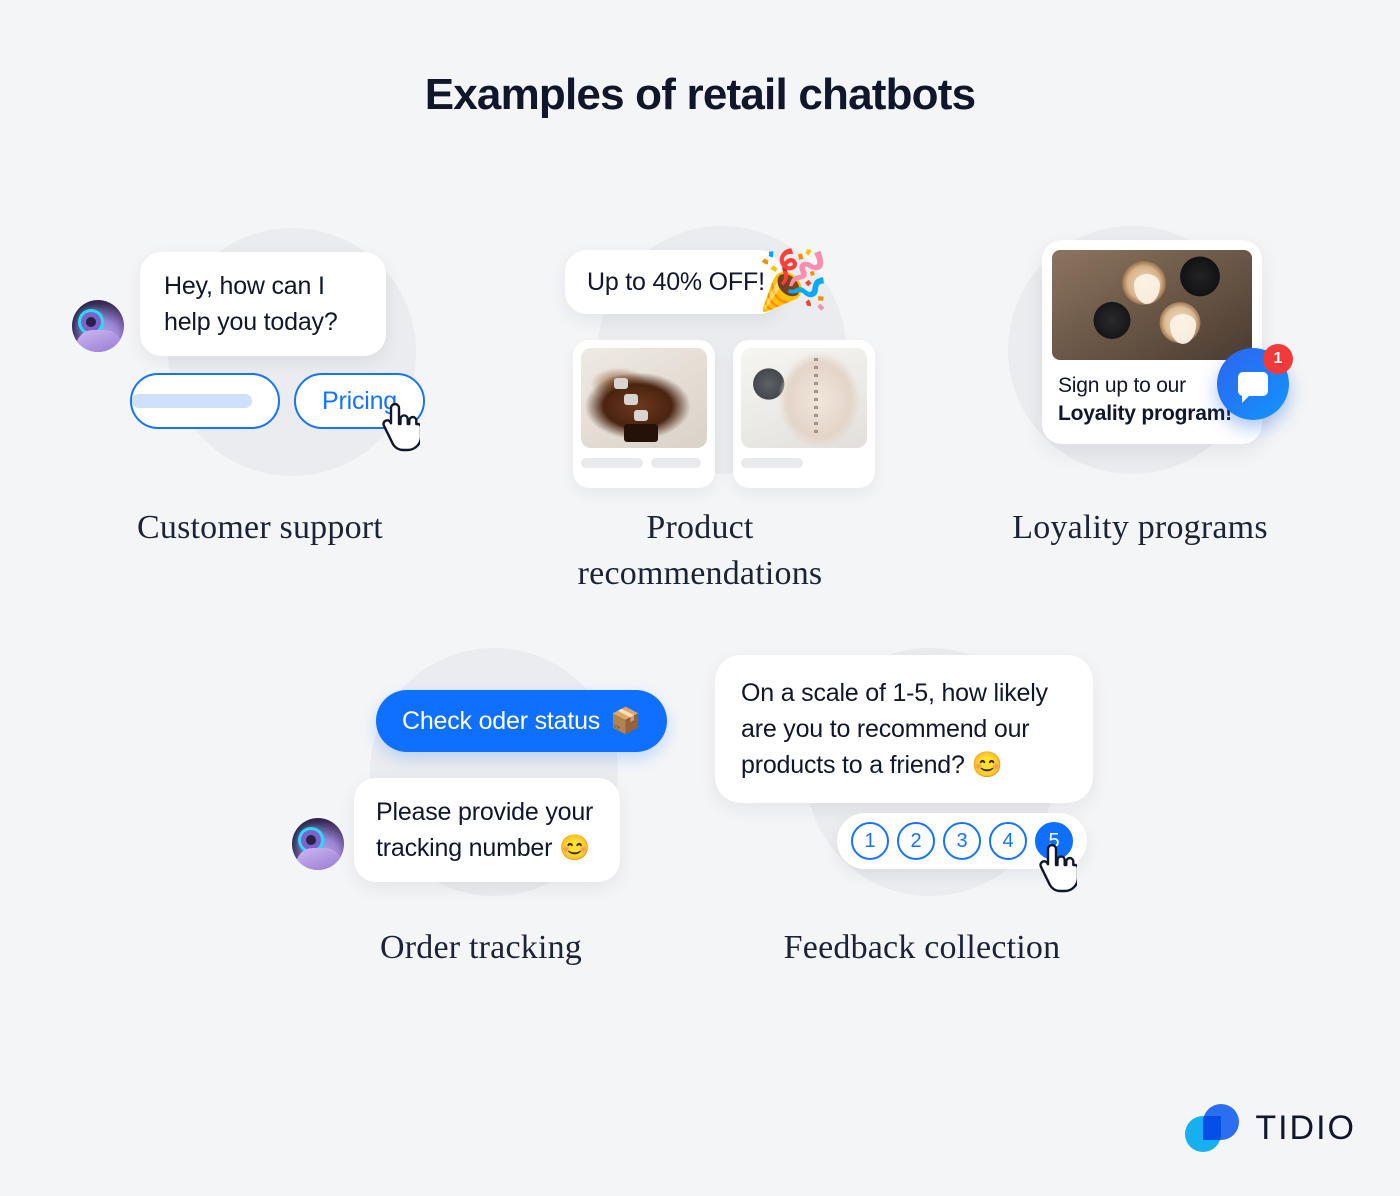 The width and height of the screenshot is (1400, 1196). I want to click on card-customer-support: Hey, how can I help you today? Pricing, so click(256, 352).